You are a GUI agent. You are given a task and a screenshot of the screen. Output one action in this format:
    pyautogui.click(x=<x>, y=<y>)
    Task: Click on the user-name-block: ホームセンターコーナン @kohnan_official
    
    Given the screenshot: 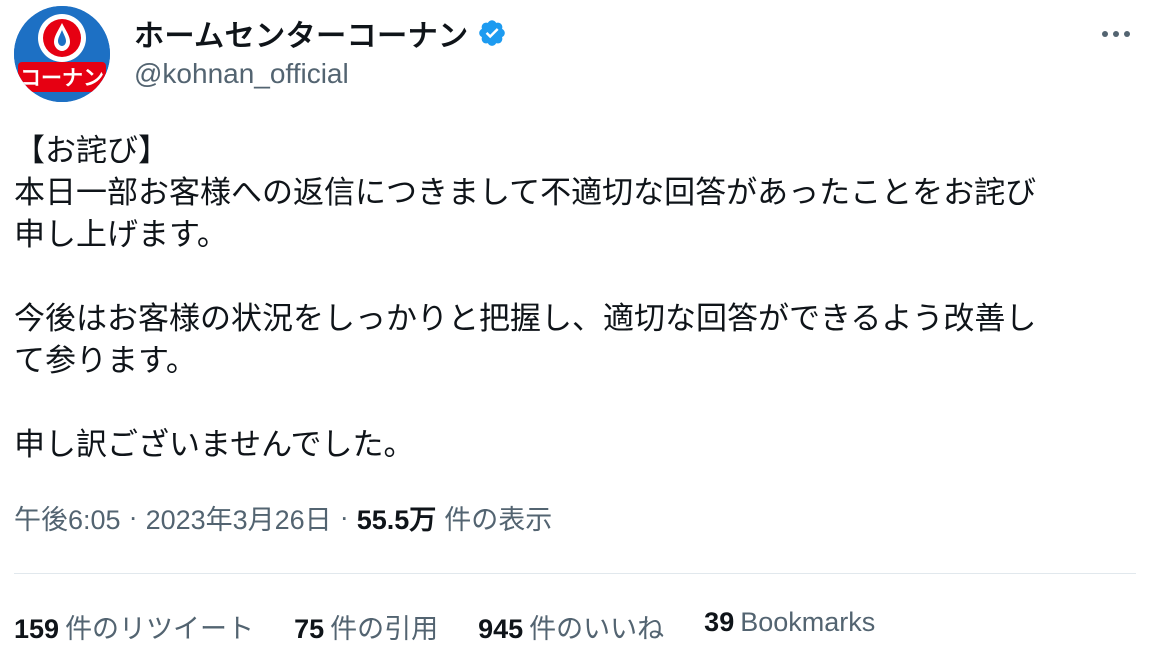 What is the action you would take?
    pyautogui.click(x=320, y=52)
    